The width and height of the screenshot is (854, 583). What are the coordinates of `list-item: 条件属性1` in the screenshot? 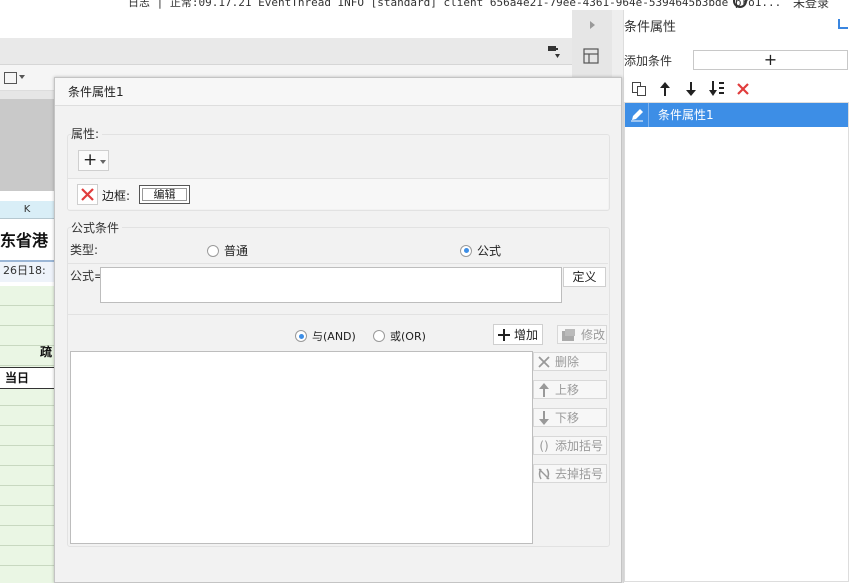 It's located at (736, 115).